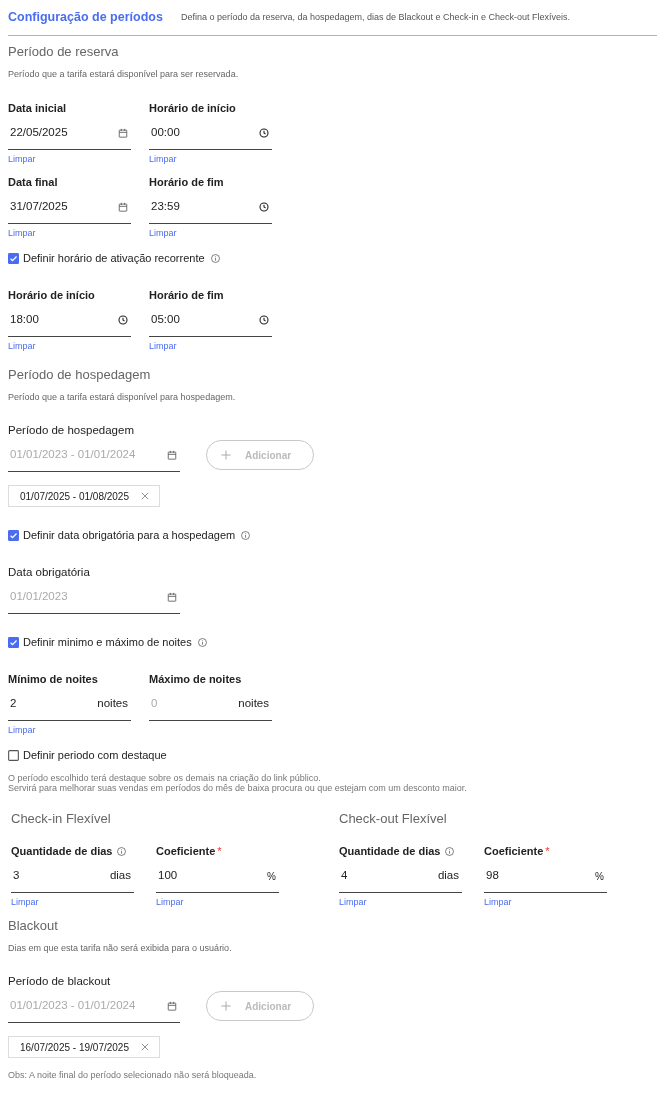 This screenshot has height=1109, width=657. Describe the element at coordinates (74, 496) in the screenshot. I see `chip-text: 01/07/2025 - 01/08/2025` at that location.